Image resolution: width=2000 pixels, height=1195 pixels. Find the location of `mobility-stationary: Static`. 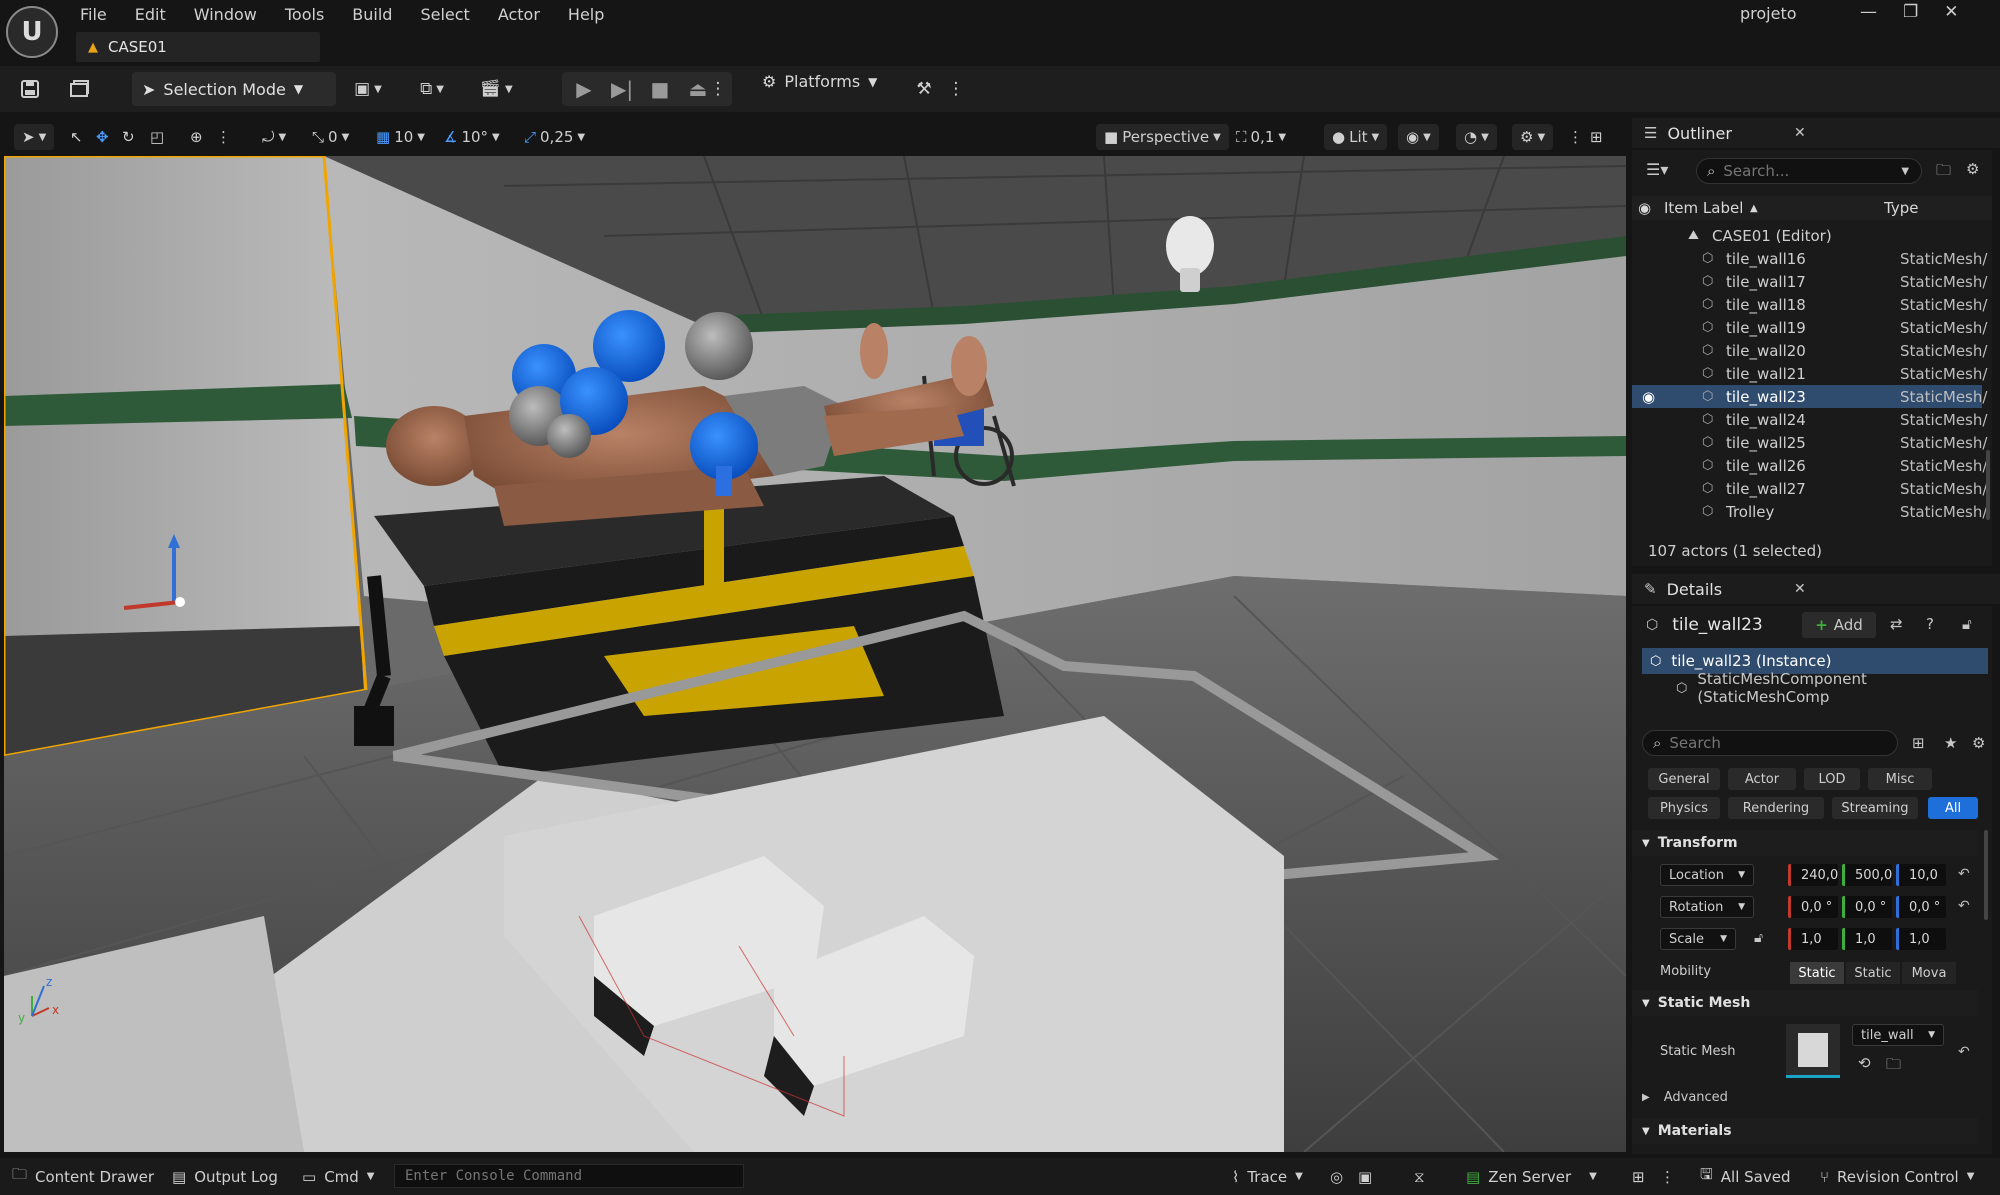

mobility-stationary: Static is located at coordinates (1873, 973).